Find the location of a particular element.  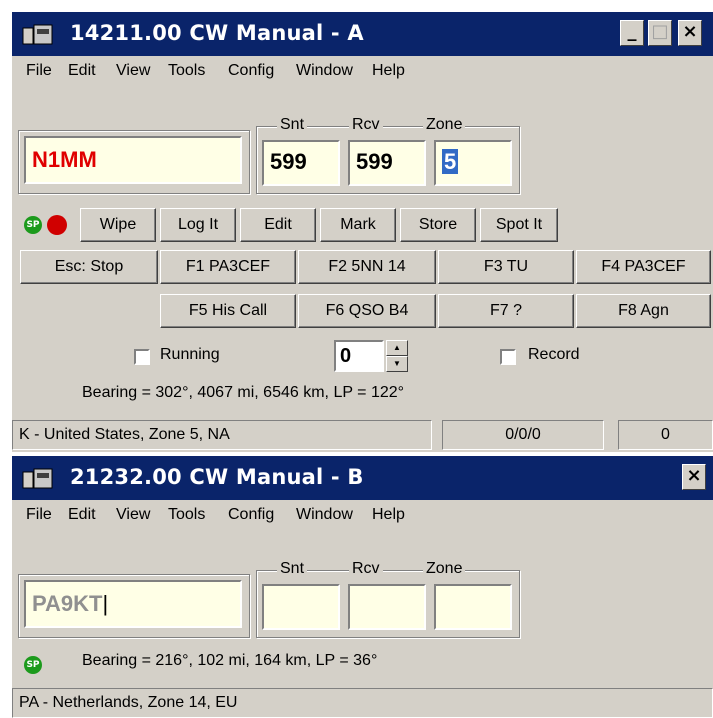

zone-value: 5 is located at coordinates (450, 161).